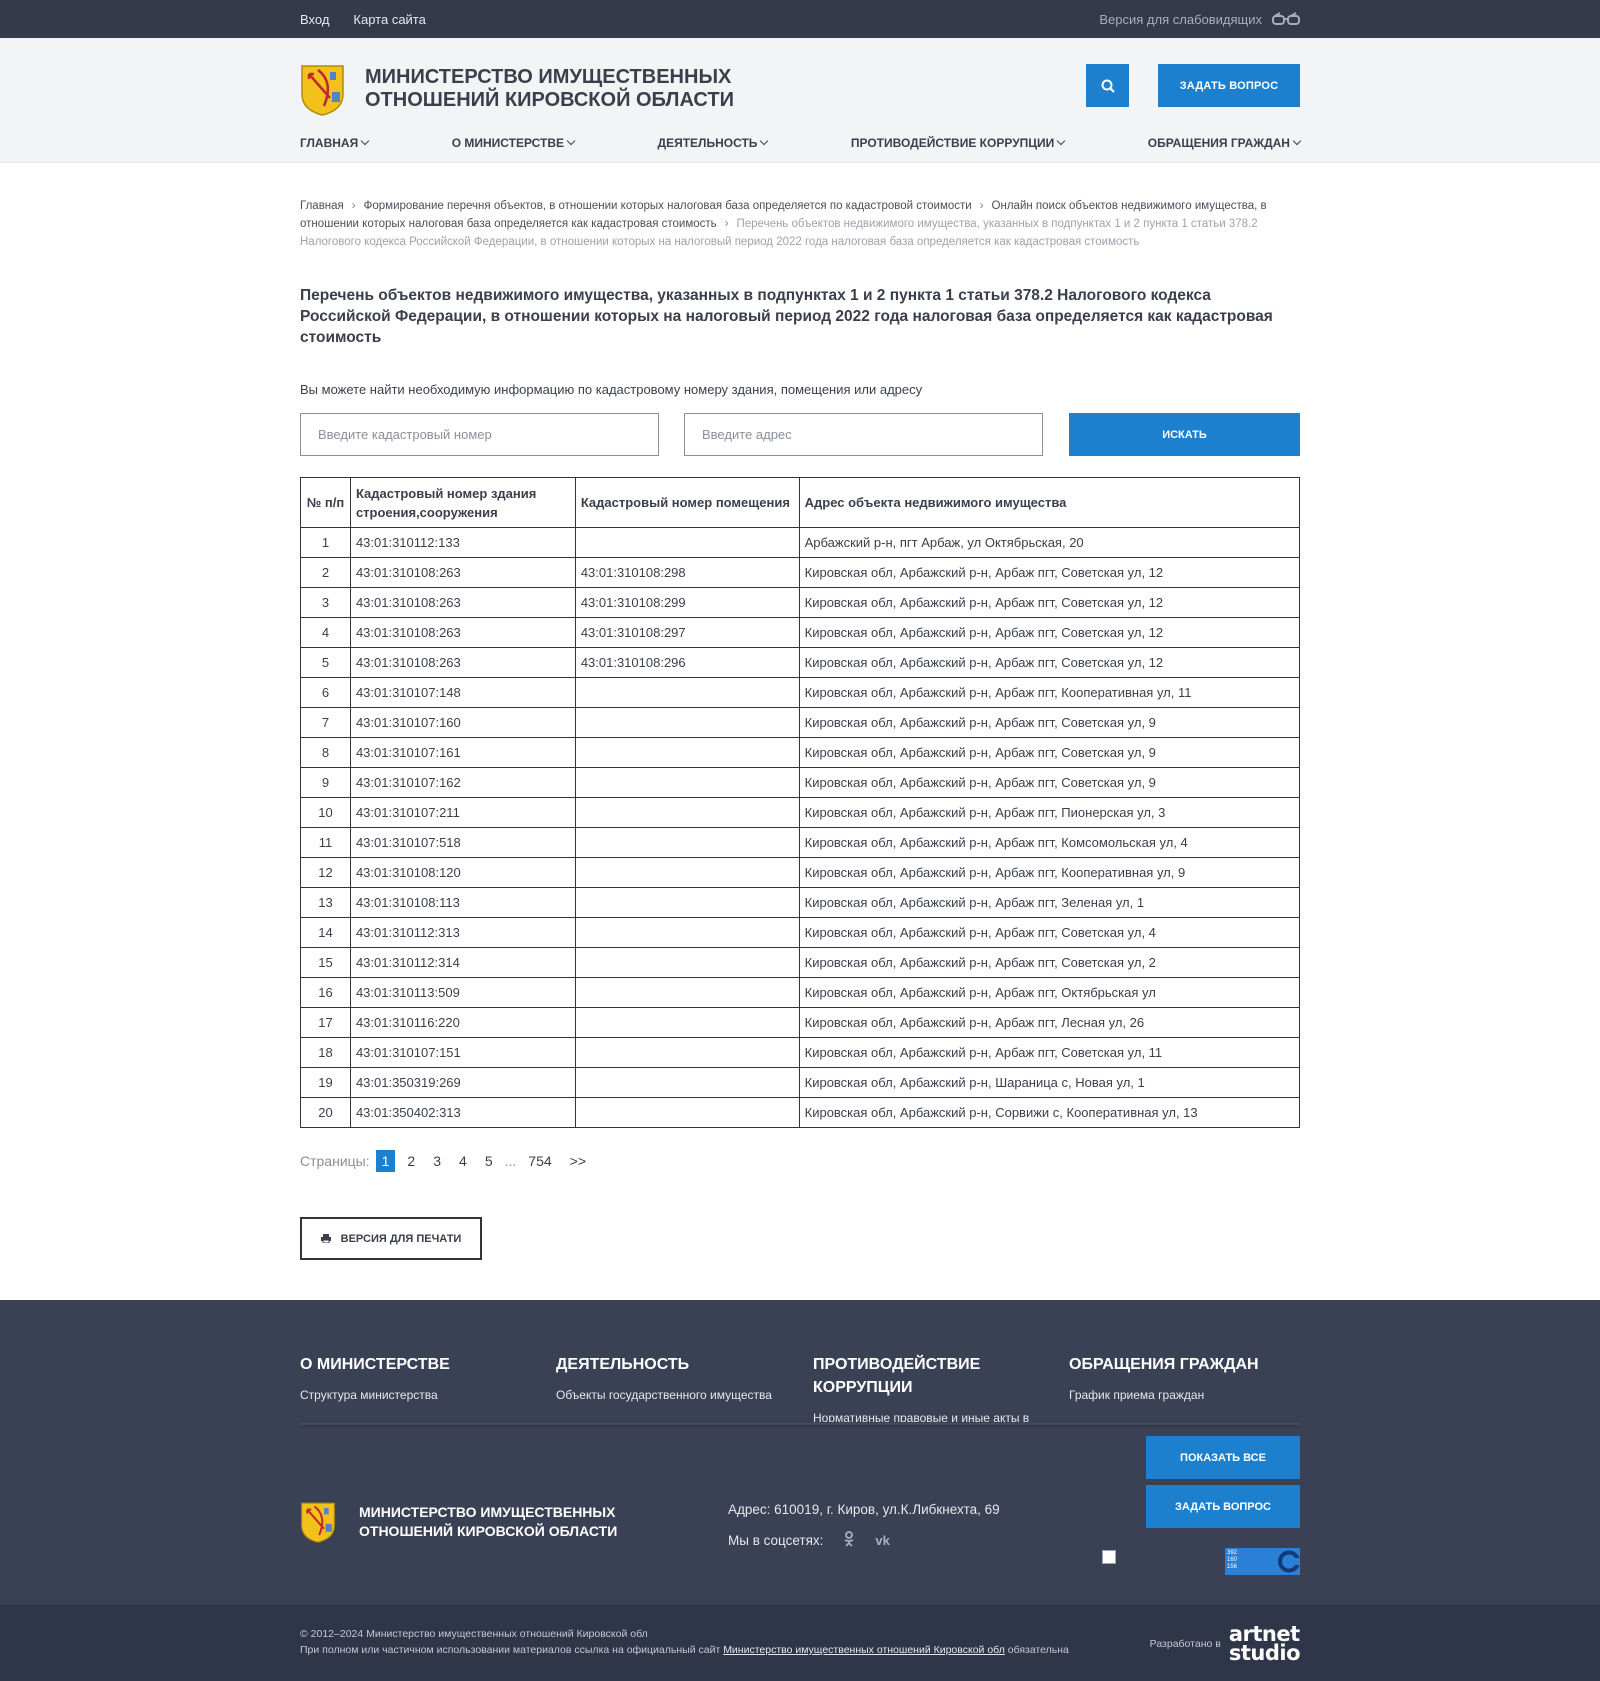 Image resolution: width=1600 pixels, height=1681 pixels. Describe the element at coordinates (1225, 1644) in the screenshot. I see `developer-credit: Разработано в artnet studio` at that location.